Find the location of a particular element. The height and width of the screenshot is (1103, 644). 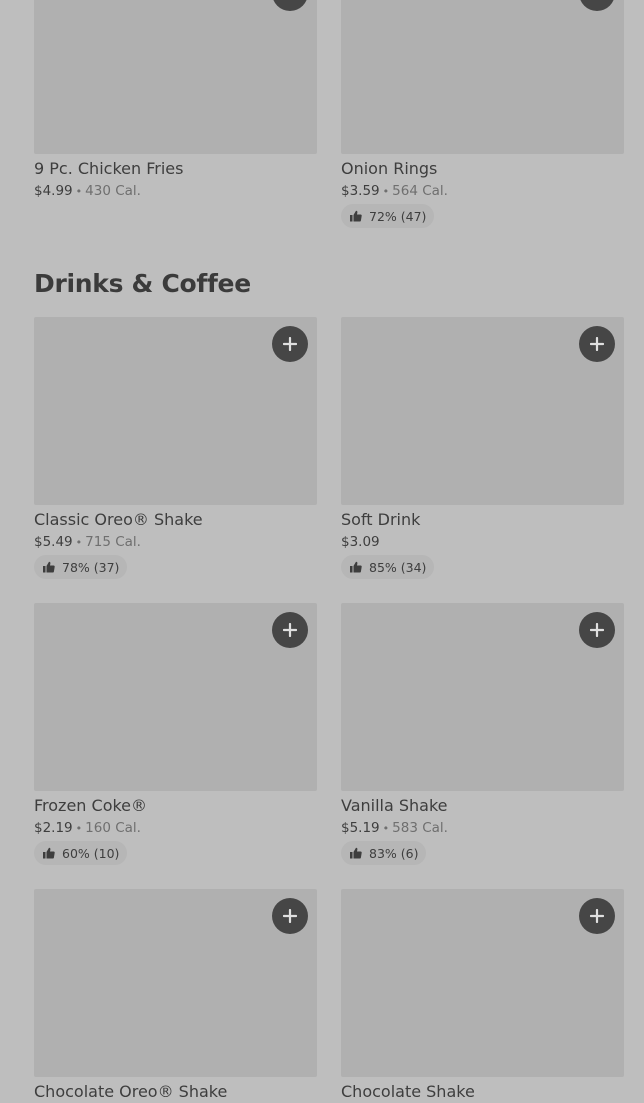

item-calories: 160 Cal. is located at coordinates (113, 828).